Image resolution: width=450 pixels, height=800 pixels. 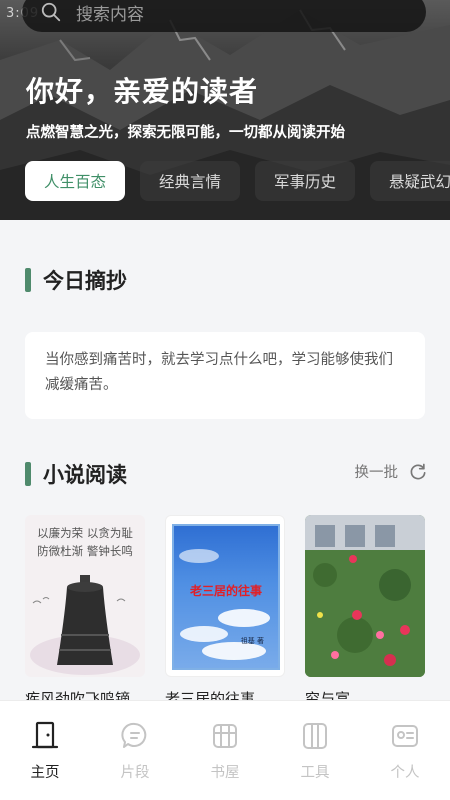 I want to click on excerpt-section-header: 今日摘抄, so click(x=76, y=280).